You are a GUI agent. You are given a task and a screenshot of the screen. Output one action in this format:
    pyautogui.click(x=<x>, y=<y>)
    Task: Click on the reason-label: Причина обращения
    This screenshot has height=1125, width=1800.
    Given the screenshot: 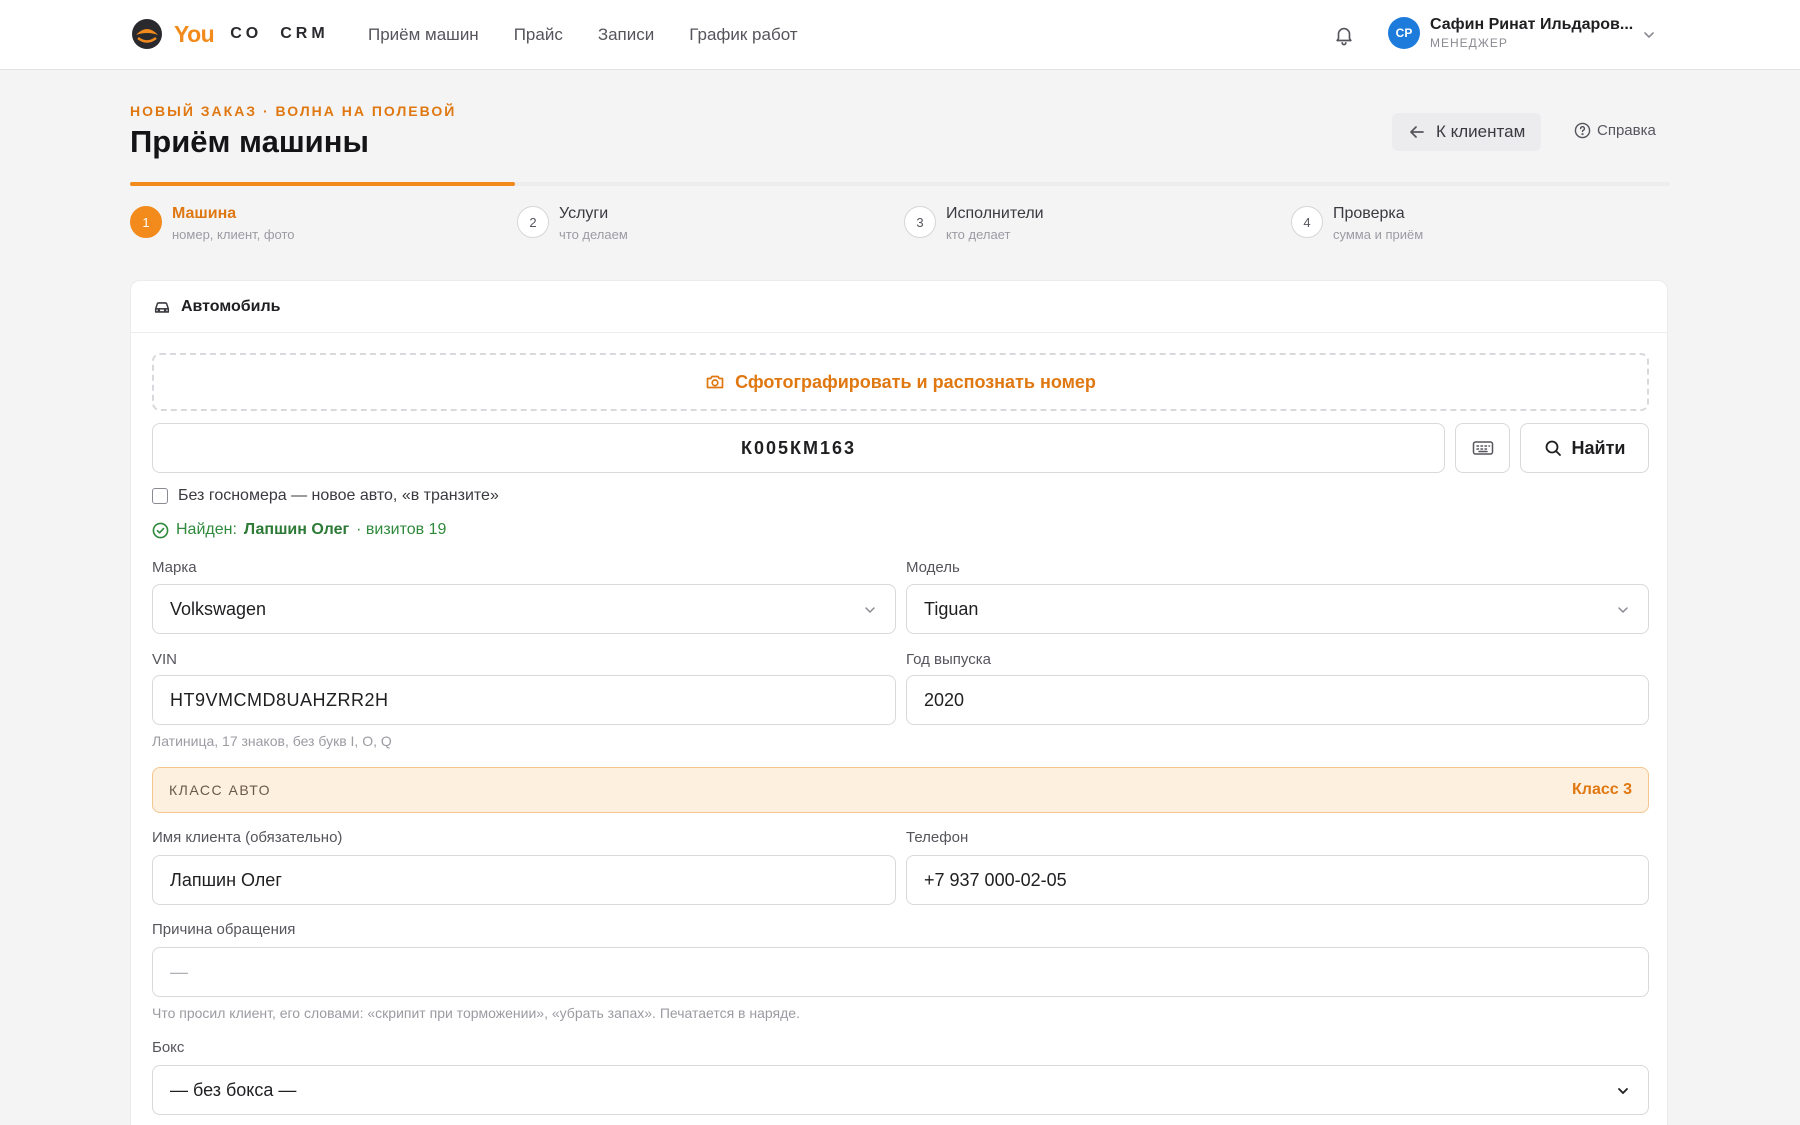 What is the action you would take?
    pyautogui.click(x=224, y=929)
    